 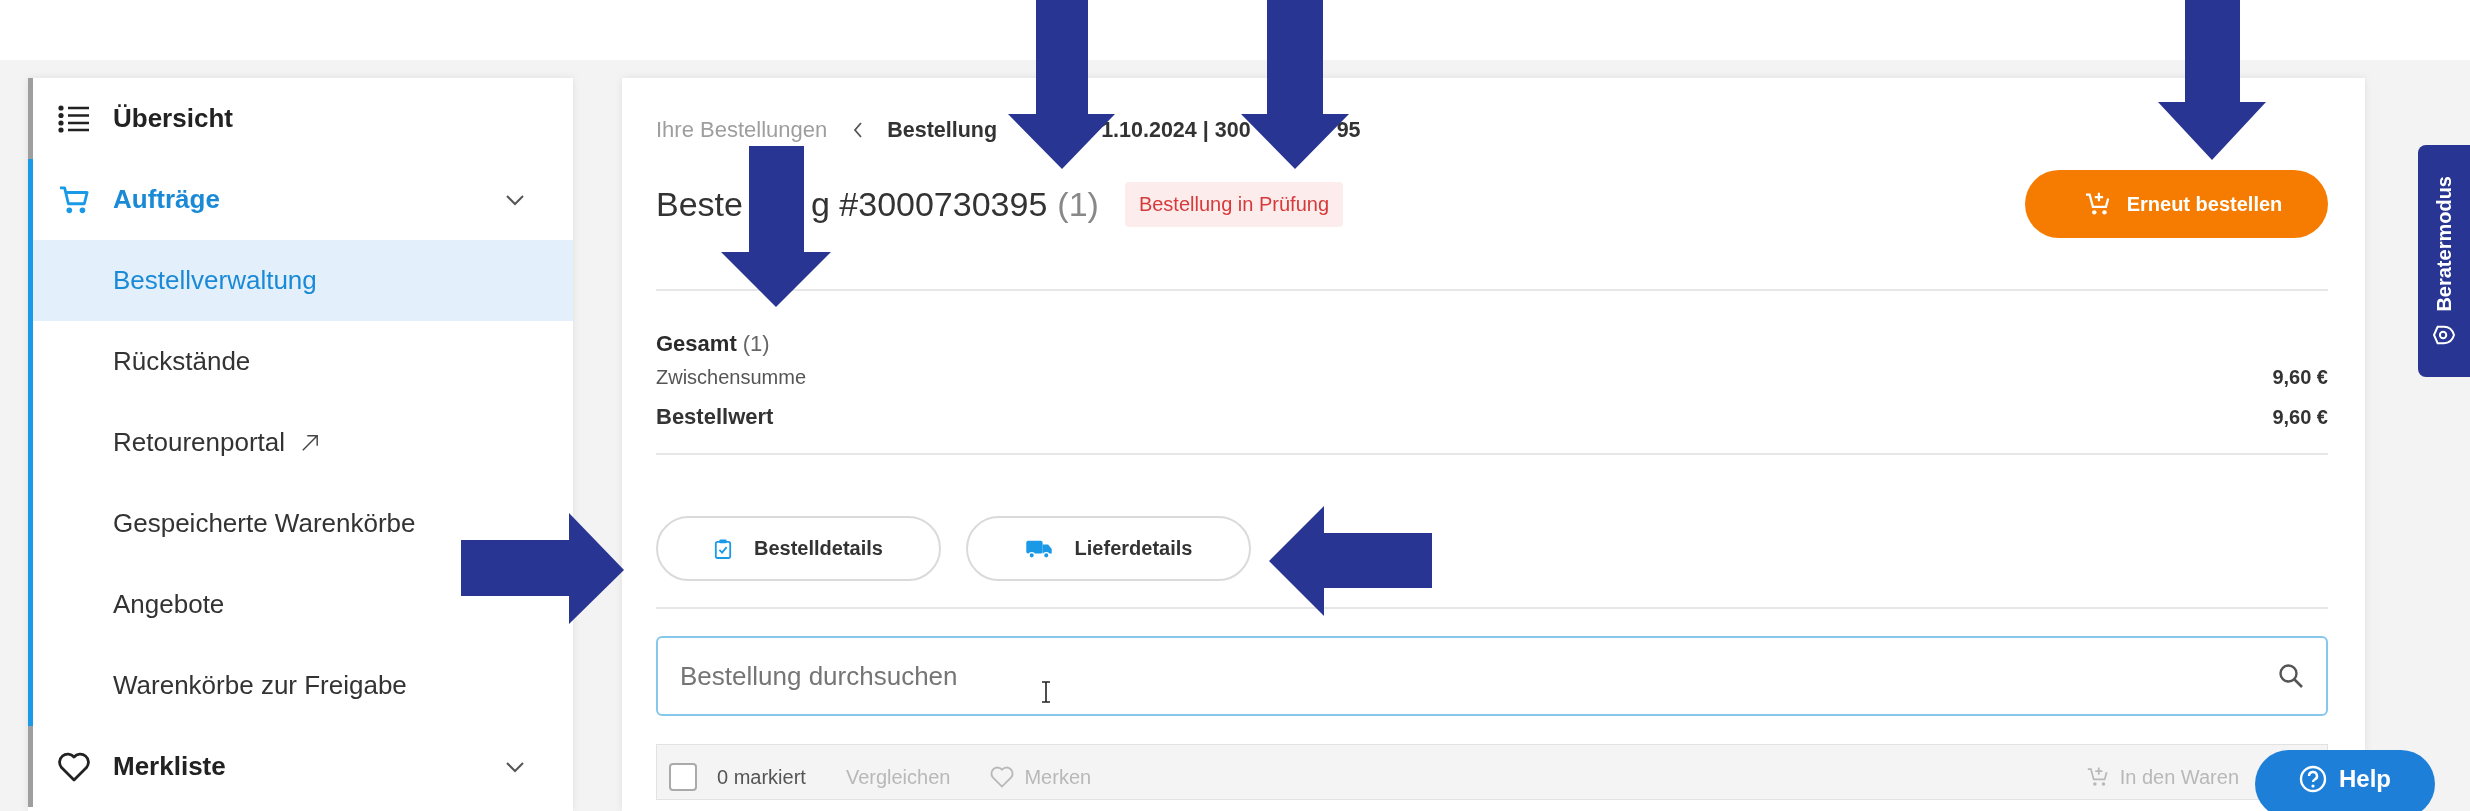 I want to click on selection-count: 0 markiert, so click(x=761, y=777).